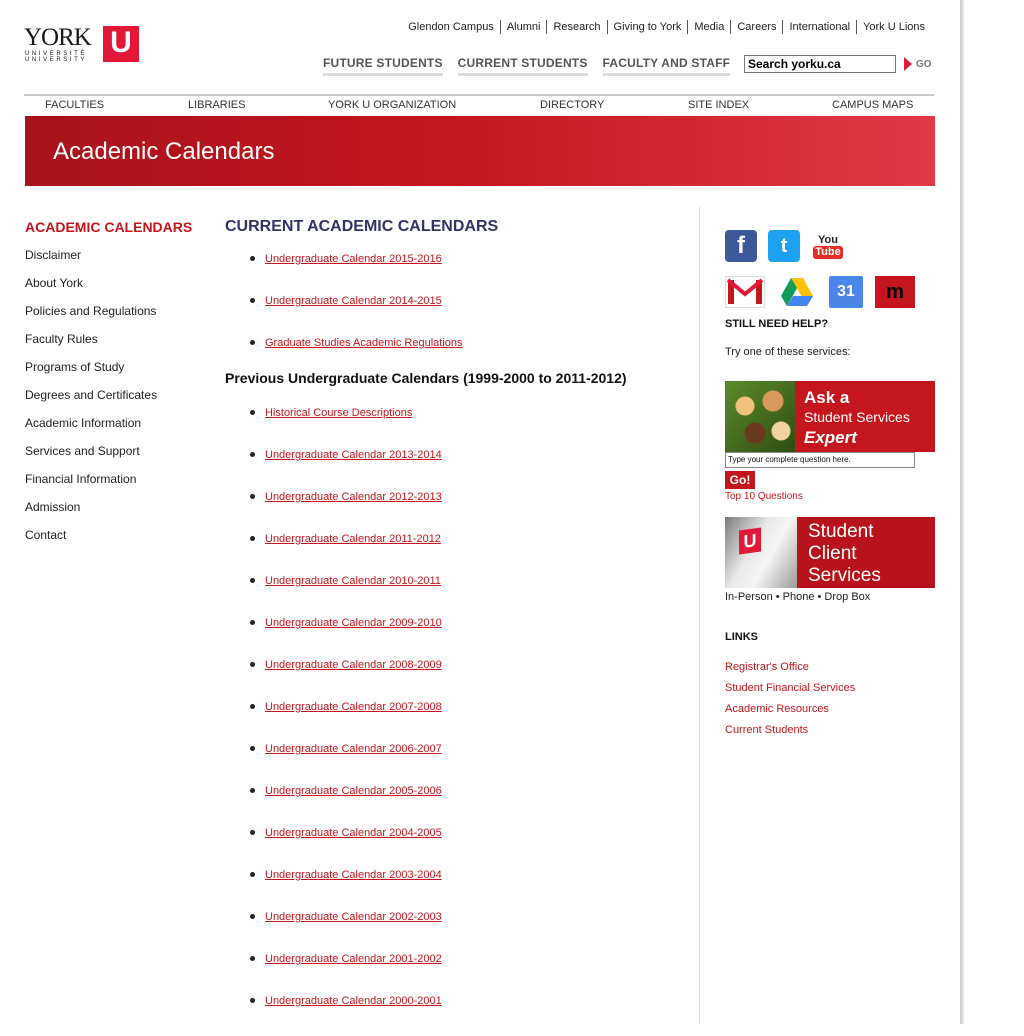 This screenshot has height=1036, width=1024. What do you see at coordinates (480, 151) in the screenshot?
I see `page-banner: Academic Calendars` at bounding box center [480, 151].